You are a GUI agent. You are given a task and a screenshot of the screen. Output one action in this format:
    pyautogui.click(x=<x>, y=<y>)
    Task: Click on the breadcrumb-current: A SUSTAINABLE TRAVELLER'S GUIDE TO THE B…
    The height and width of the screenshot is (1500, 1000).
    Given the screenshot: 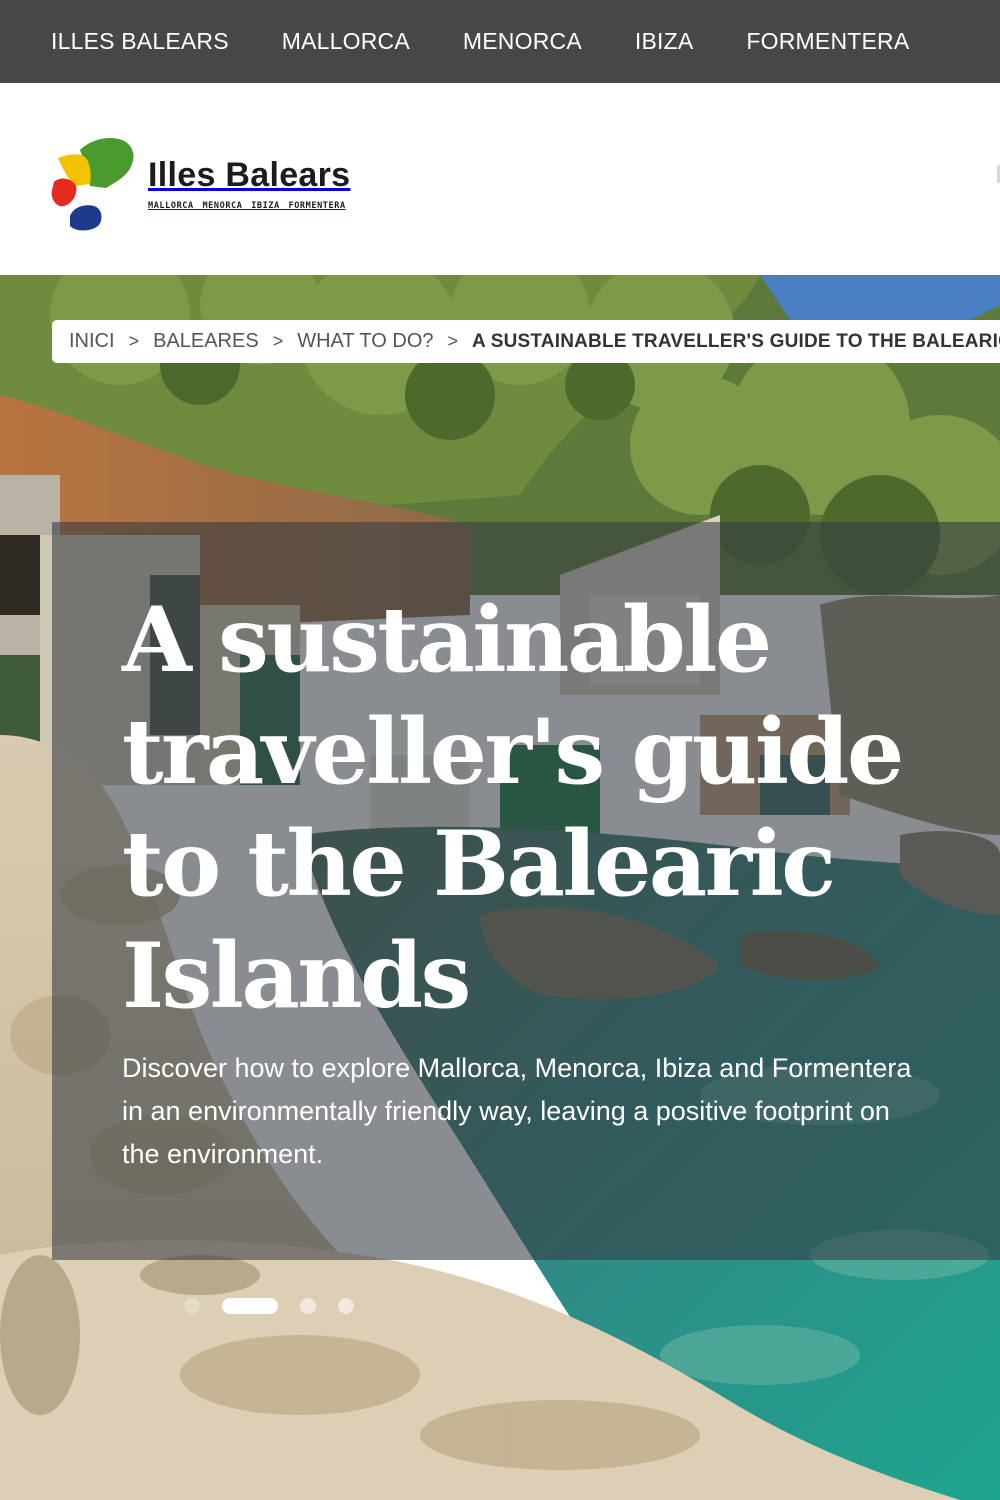 What is the action you would take?
    pyautogui.click(x=736, y=341)
    